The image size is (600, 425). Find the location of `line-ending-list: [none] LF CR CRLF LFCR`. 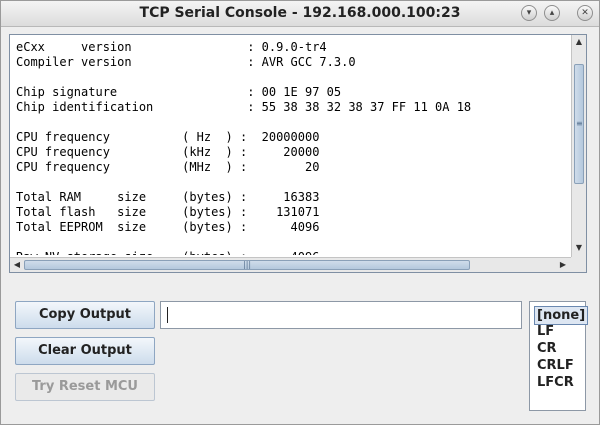

line-ending-list: [none] LF CR CRLF LFCR is located at coordinates (559, 356).